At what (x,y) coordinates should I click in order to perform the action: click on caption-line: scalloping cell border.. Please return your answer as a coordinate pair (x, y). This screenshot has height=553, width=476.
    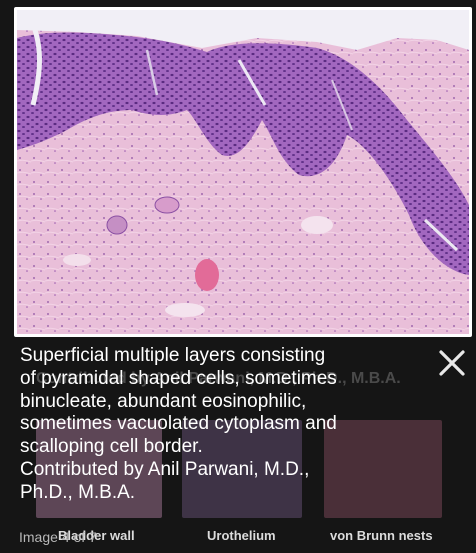
    Looking at the image, I should click on (111, 447).